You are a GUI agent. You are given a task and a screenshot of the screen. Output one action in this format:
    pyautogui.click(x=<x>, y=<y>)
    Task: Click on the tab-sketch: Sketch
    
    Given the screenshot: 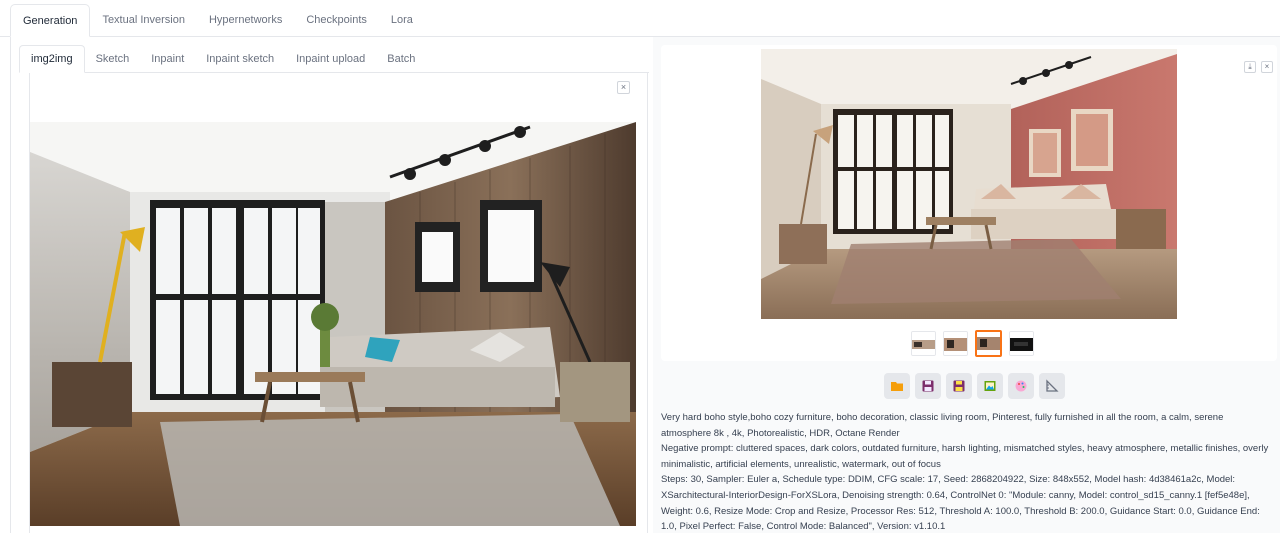 What is the action you would take?
    pyautogui.click(x=113, y=58)
    